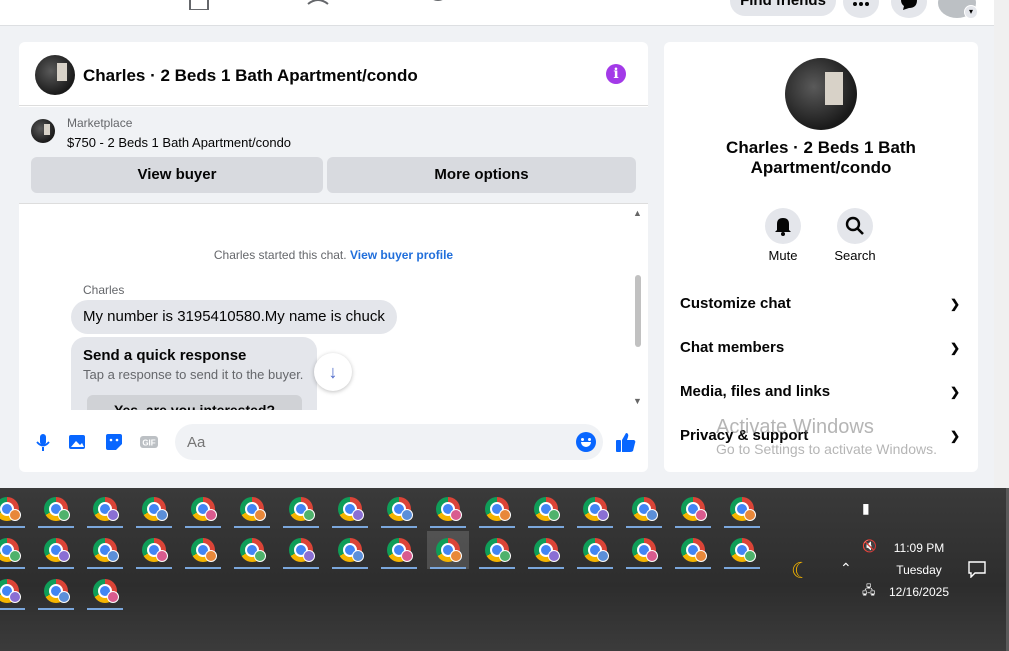 The image size is (1009, 651). What do you see at coordinates (919, 570) in the screenshot?
I see `clock-day: Tuesday` at bounding box center [919, 570].